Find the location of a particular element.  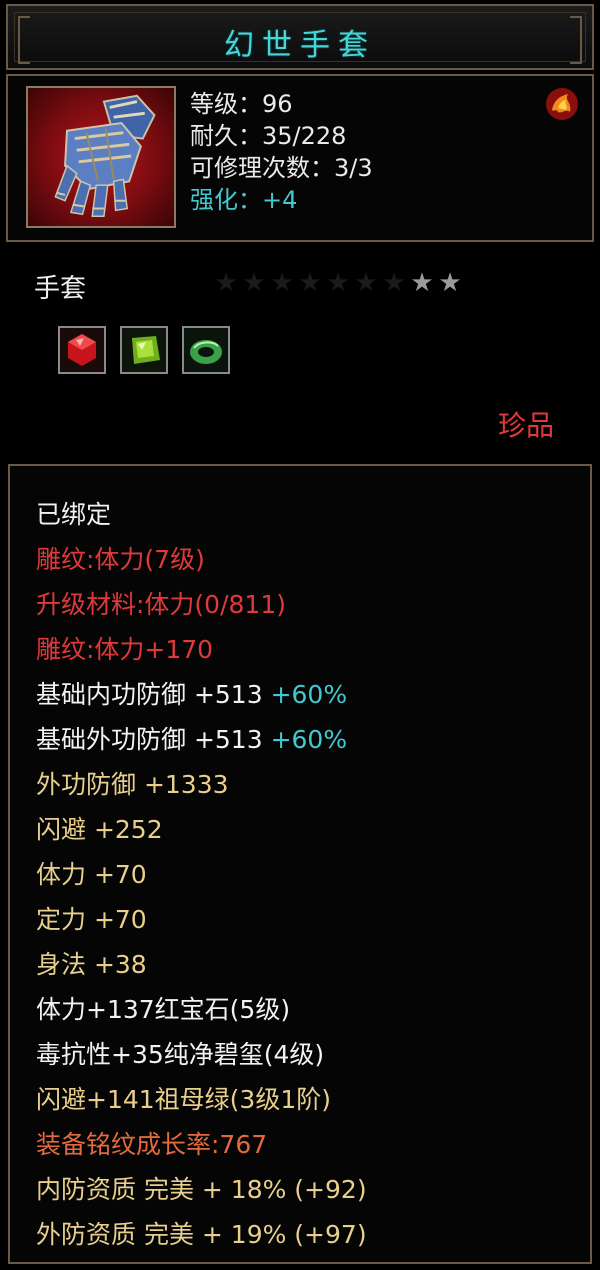

attribute-line: 装备铭纹成长率:767 is located at coordinates (201, 1144).